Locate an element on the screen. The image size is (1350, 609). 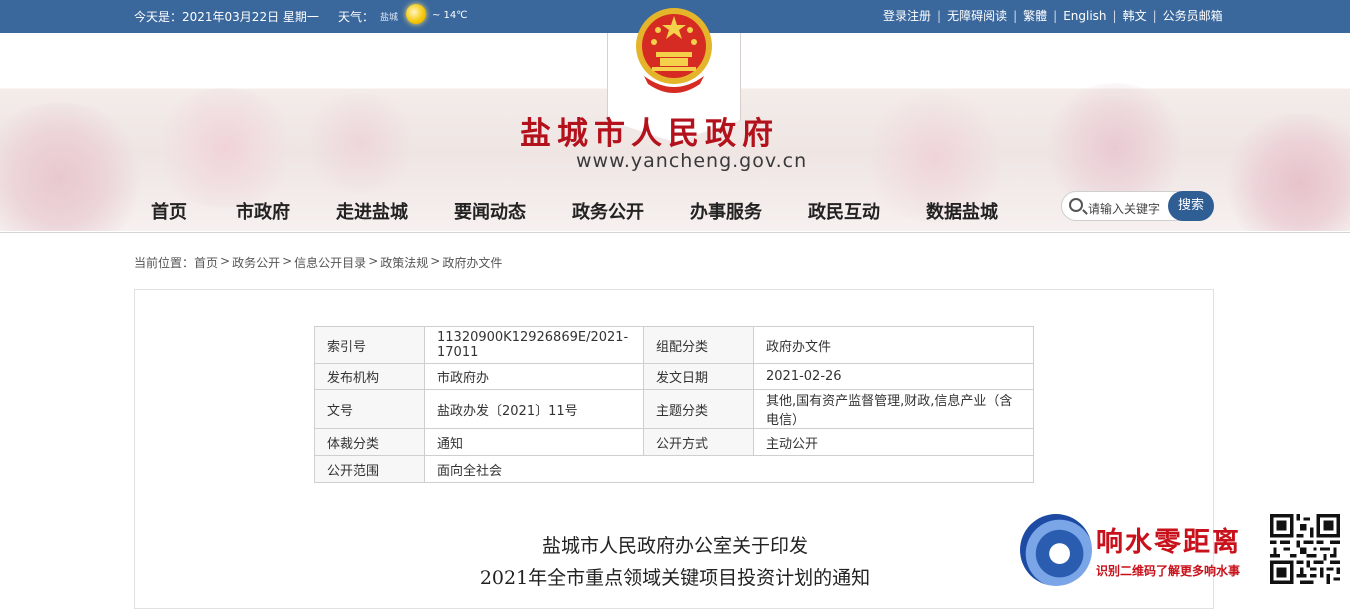
search-button: 搜索 is located at coordinates (1191, 206).